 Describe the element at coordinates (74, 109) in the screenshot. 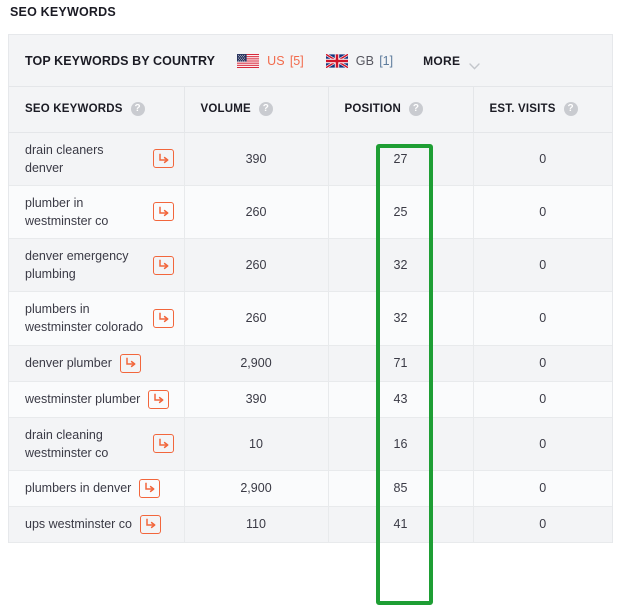

I see `column-label-seo-keywords: SEO KEYWORDS` at that location.